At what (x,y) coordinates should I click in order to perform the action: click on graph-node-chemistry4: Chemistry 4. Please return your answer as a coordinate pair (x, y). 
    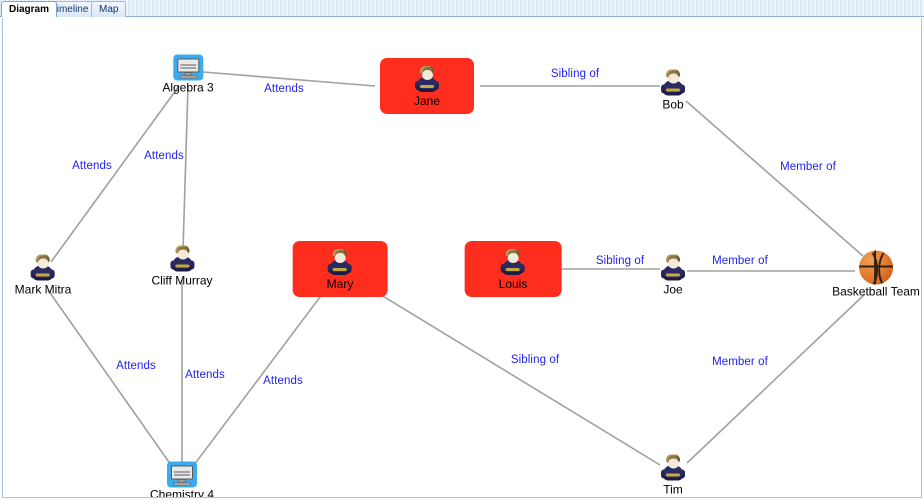
    Looking at the image, I should click on (182, 479).